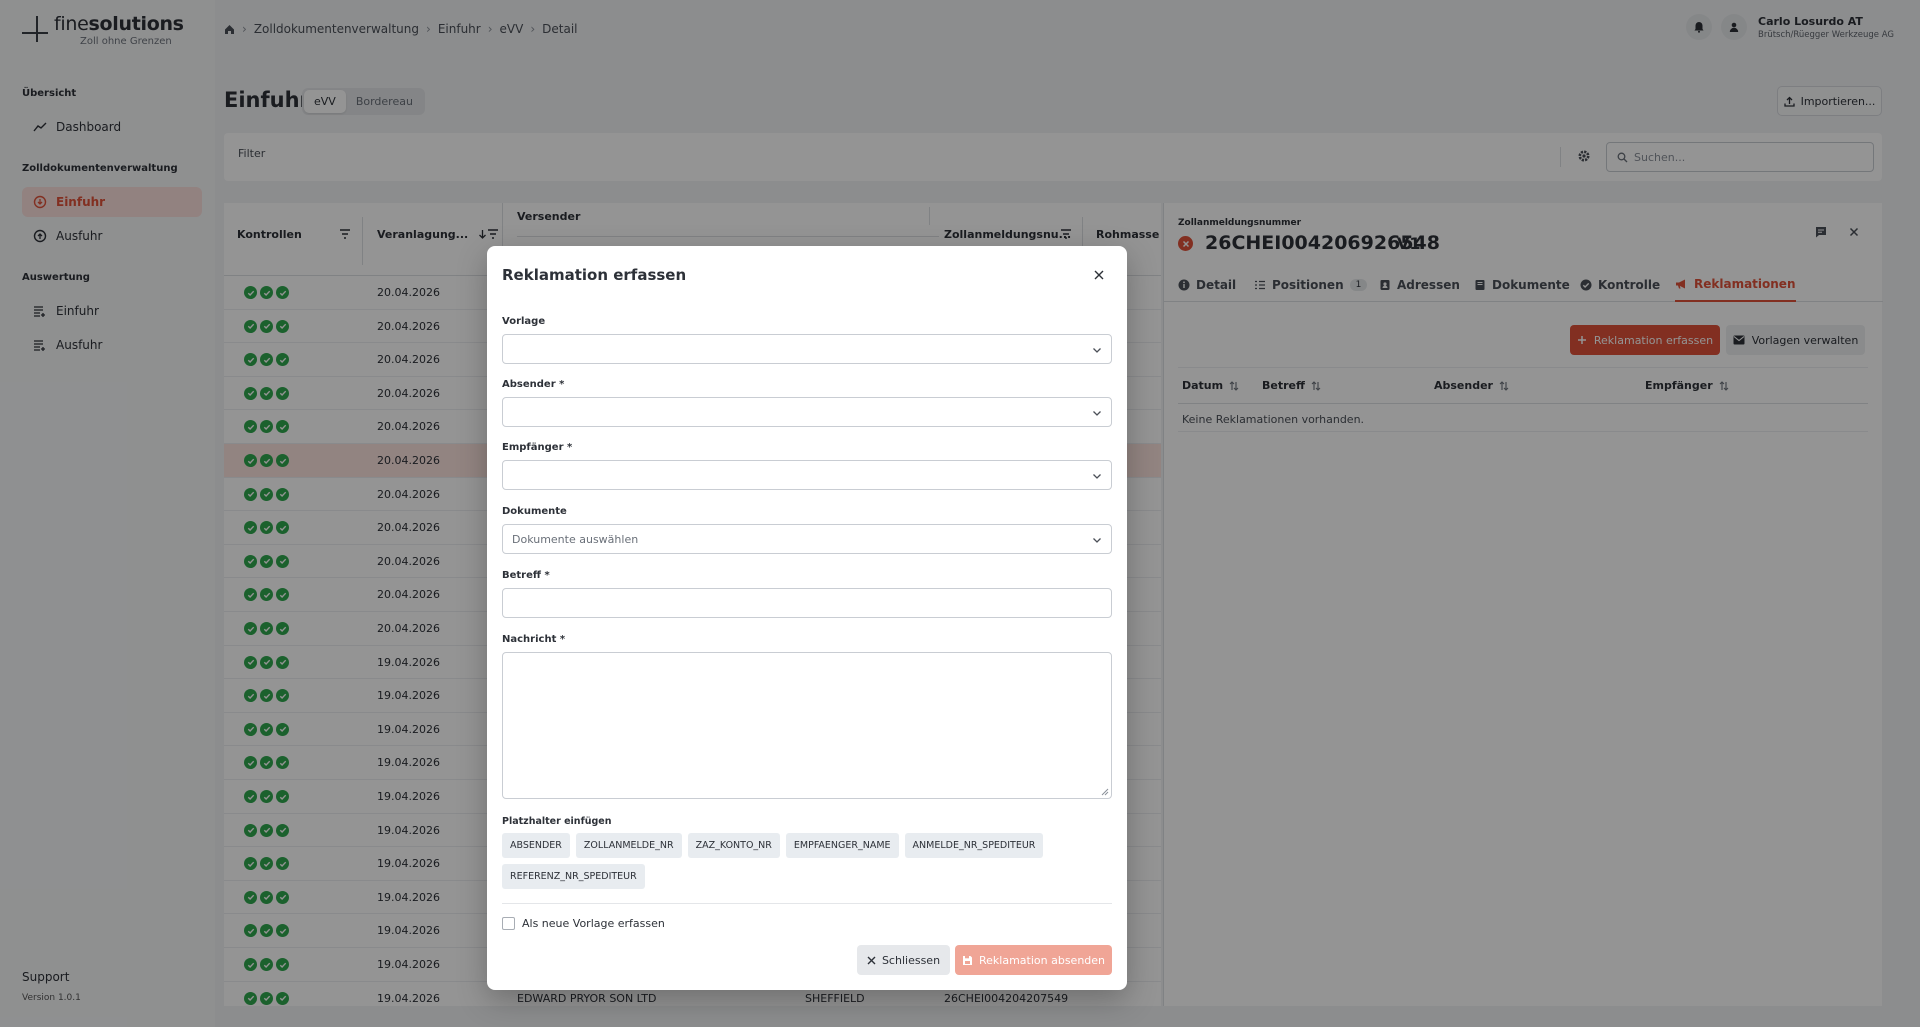 Image resolution: width=1920 pixels, height=1027 pixels. Describe the element at coordinates (1042, 960) in the screenshot. I see `submit-label: Reklamation absenden` at that location.